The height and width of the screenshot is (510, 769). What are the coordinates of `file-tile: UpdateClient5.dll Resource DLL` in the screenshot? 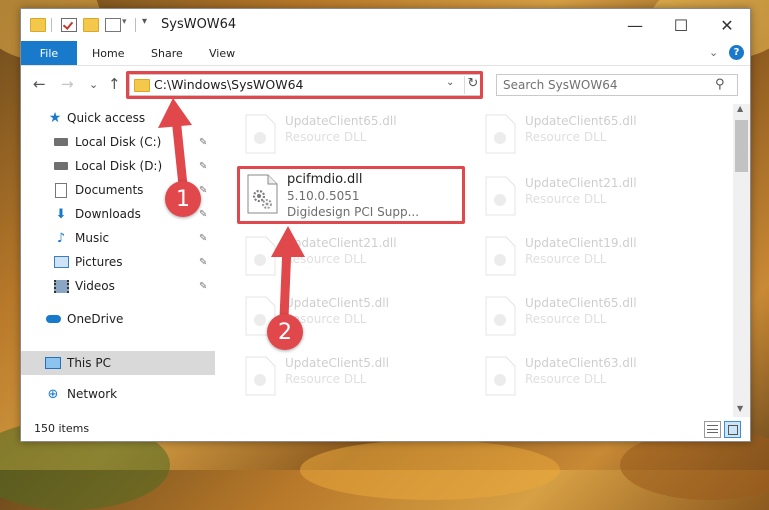 It's located at (344, 377).